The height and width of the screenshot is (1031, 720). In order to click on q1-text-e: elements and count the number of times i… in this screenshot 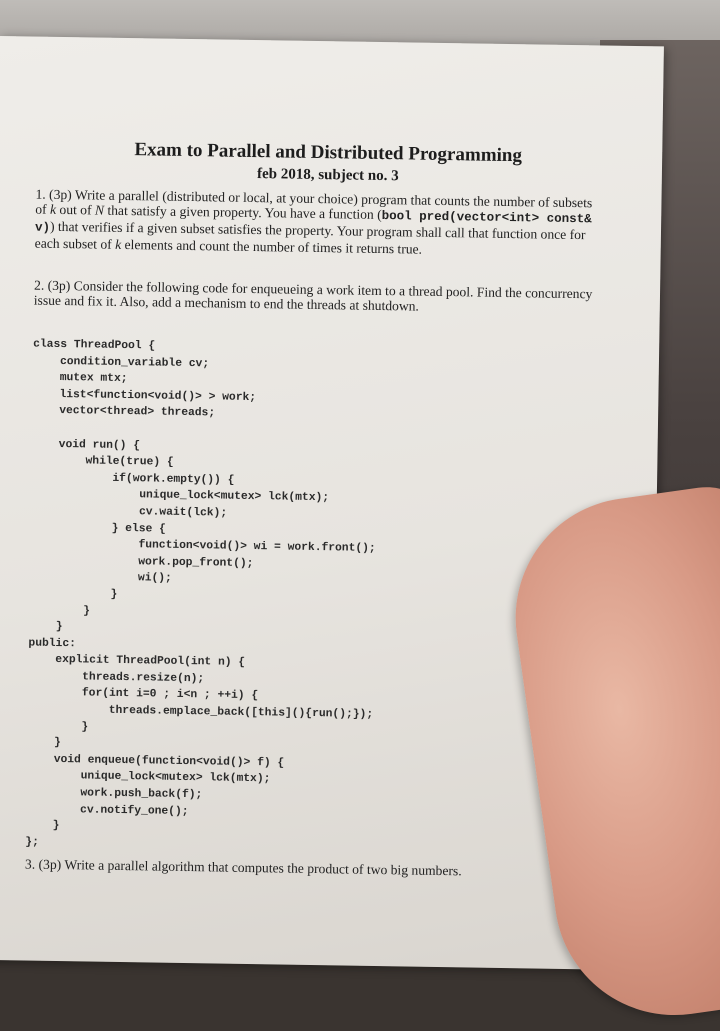, I will do `click(272, 246)`.